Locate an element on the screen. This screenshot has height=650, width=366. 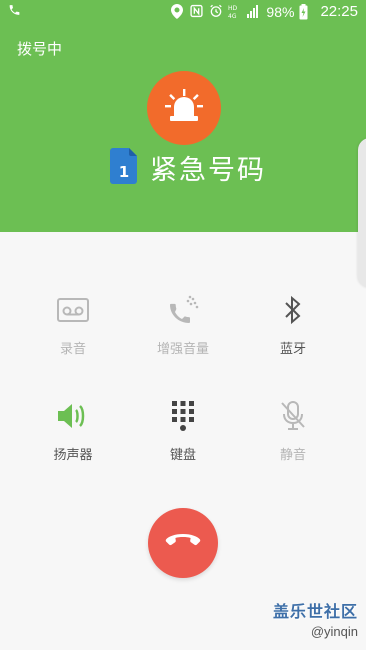
bluetooth-icon is located at coordinates (293, 310).